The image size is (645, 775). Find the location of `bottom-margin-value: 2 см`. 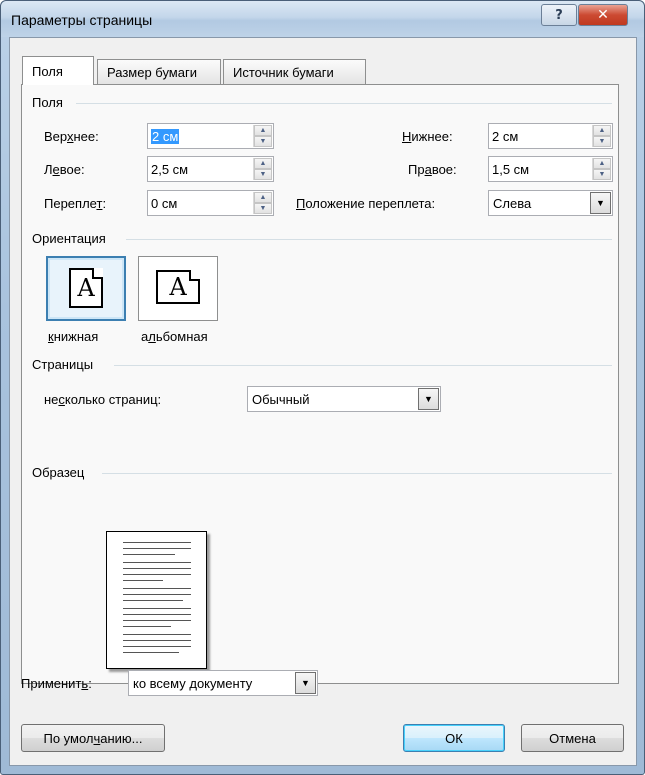

bottom-margin-value: 2 см is located at coordinates (505, 136).